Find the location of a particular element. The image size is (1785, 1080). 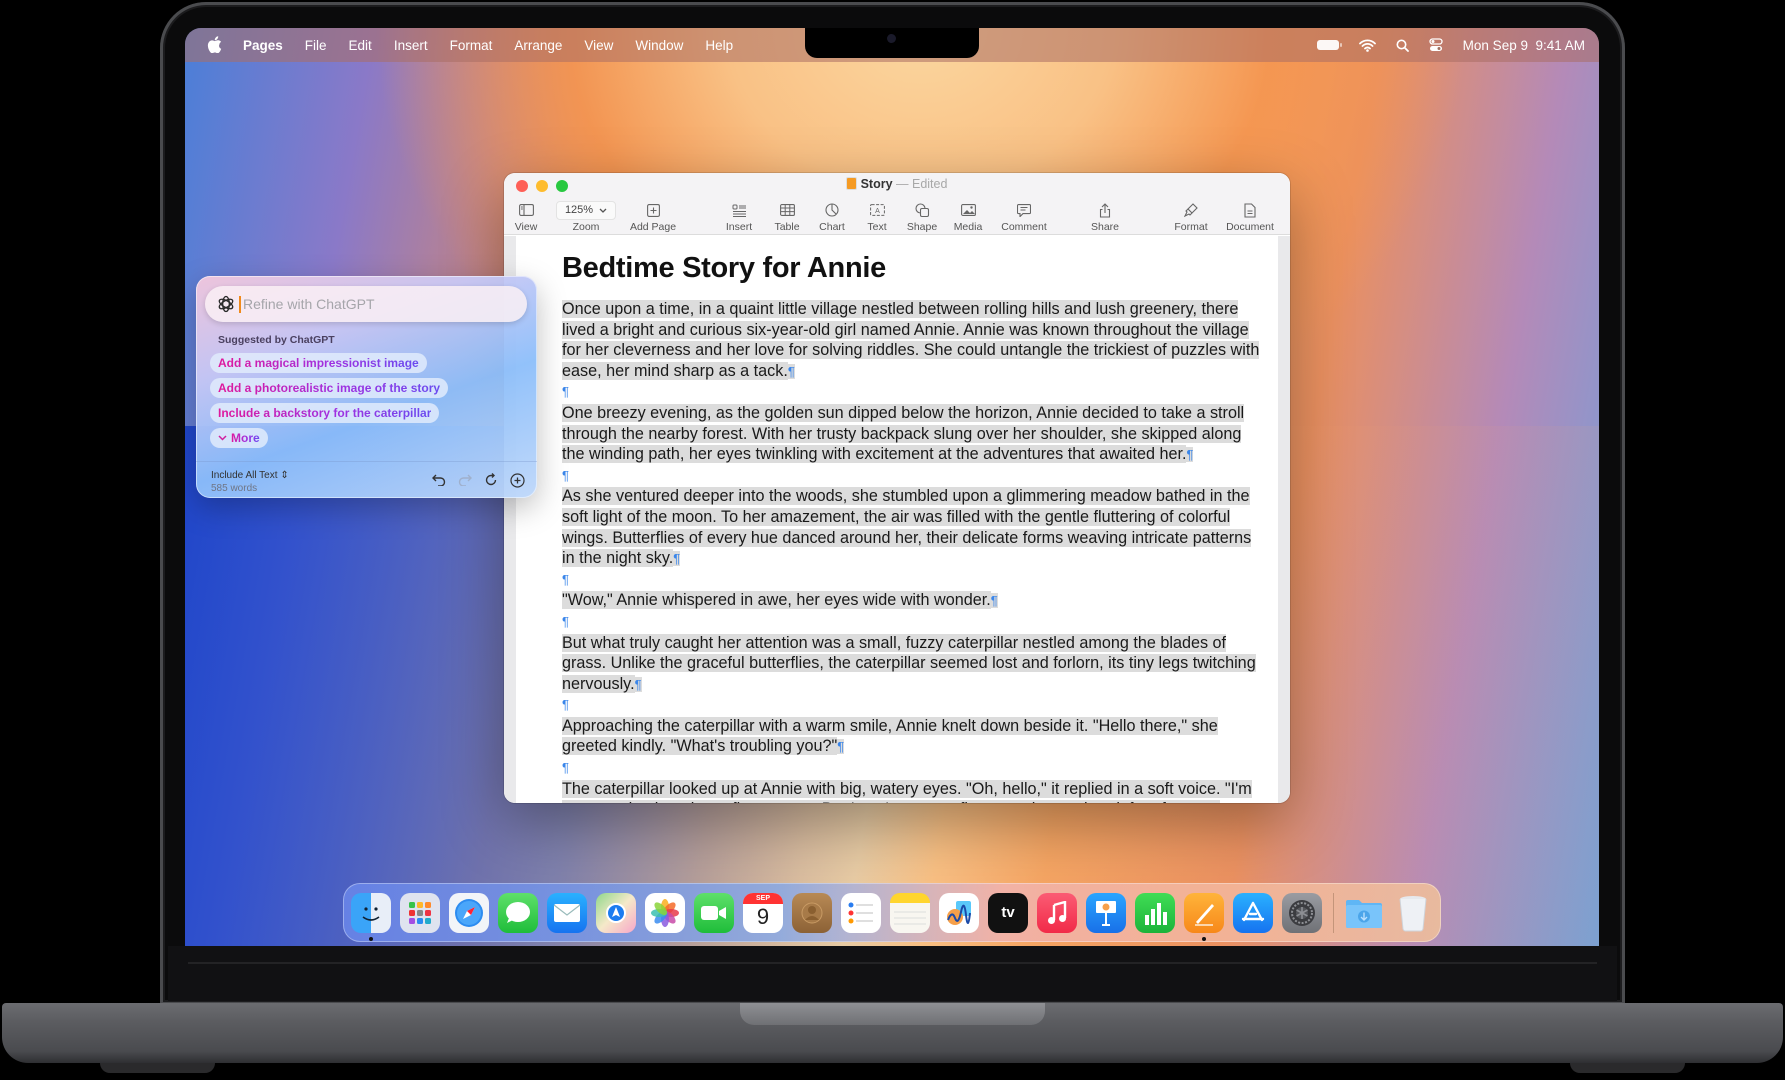

refine-with-chatgpt-input is located at coordinates (369, 304).